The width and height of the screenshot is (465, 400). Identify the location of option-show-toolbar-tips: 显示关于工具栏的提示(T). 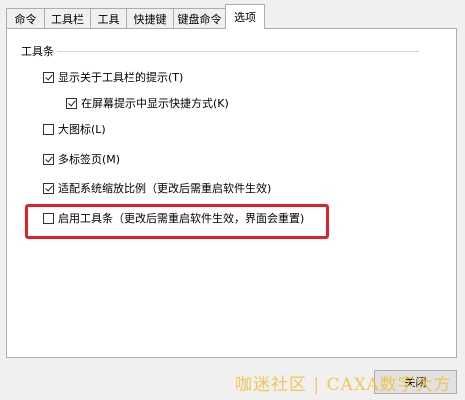
(113, 77).